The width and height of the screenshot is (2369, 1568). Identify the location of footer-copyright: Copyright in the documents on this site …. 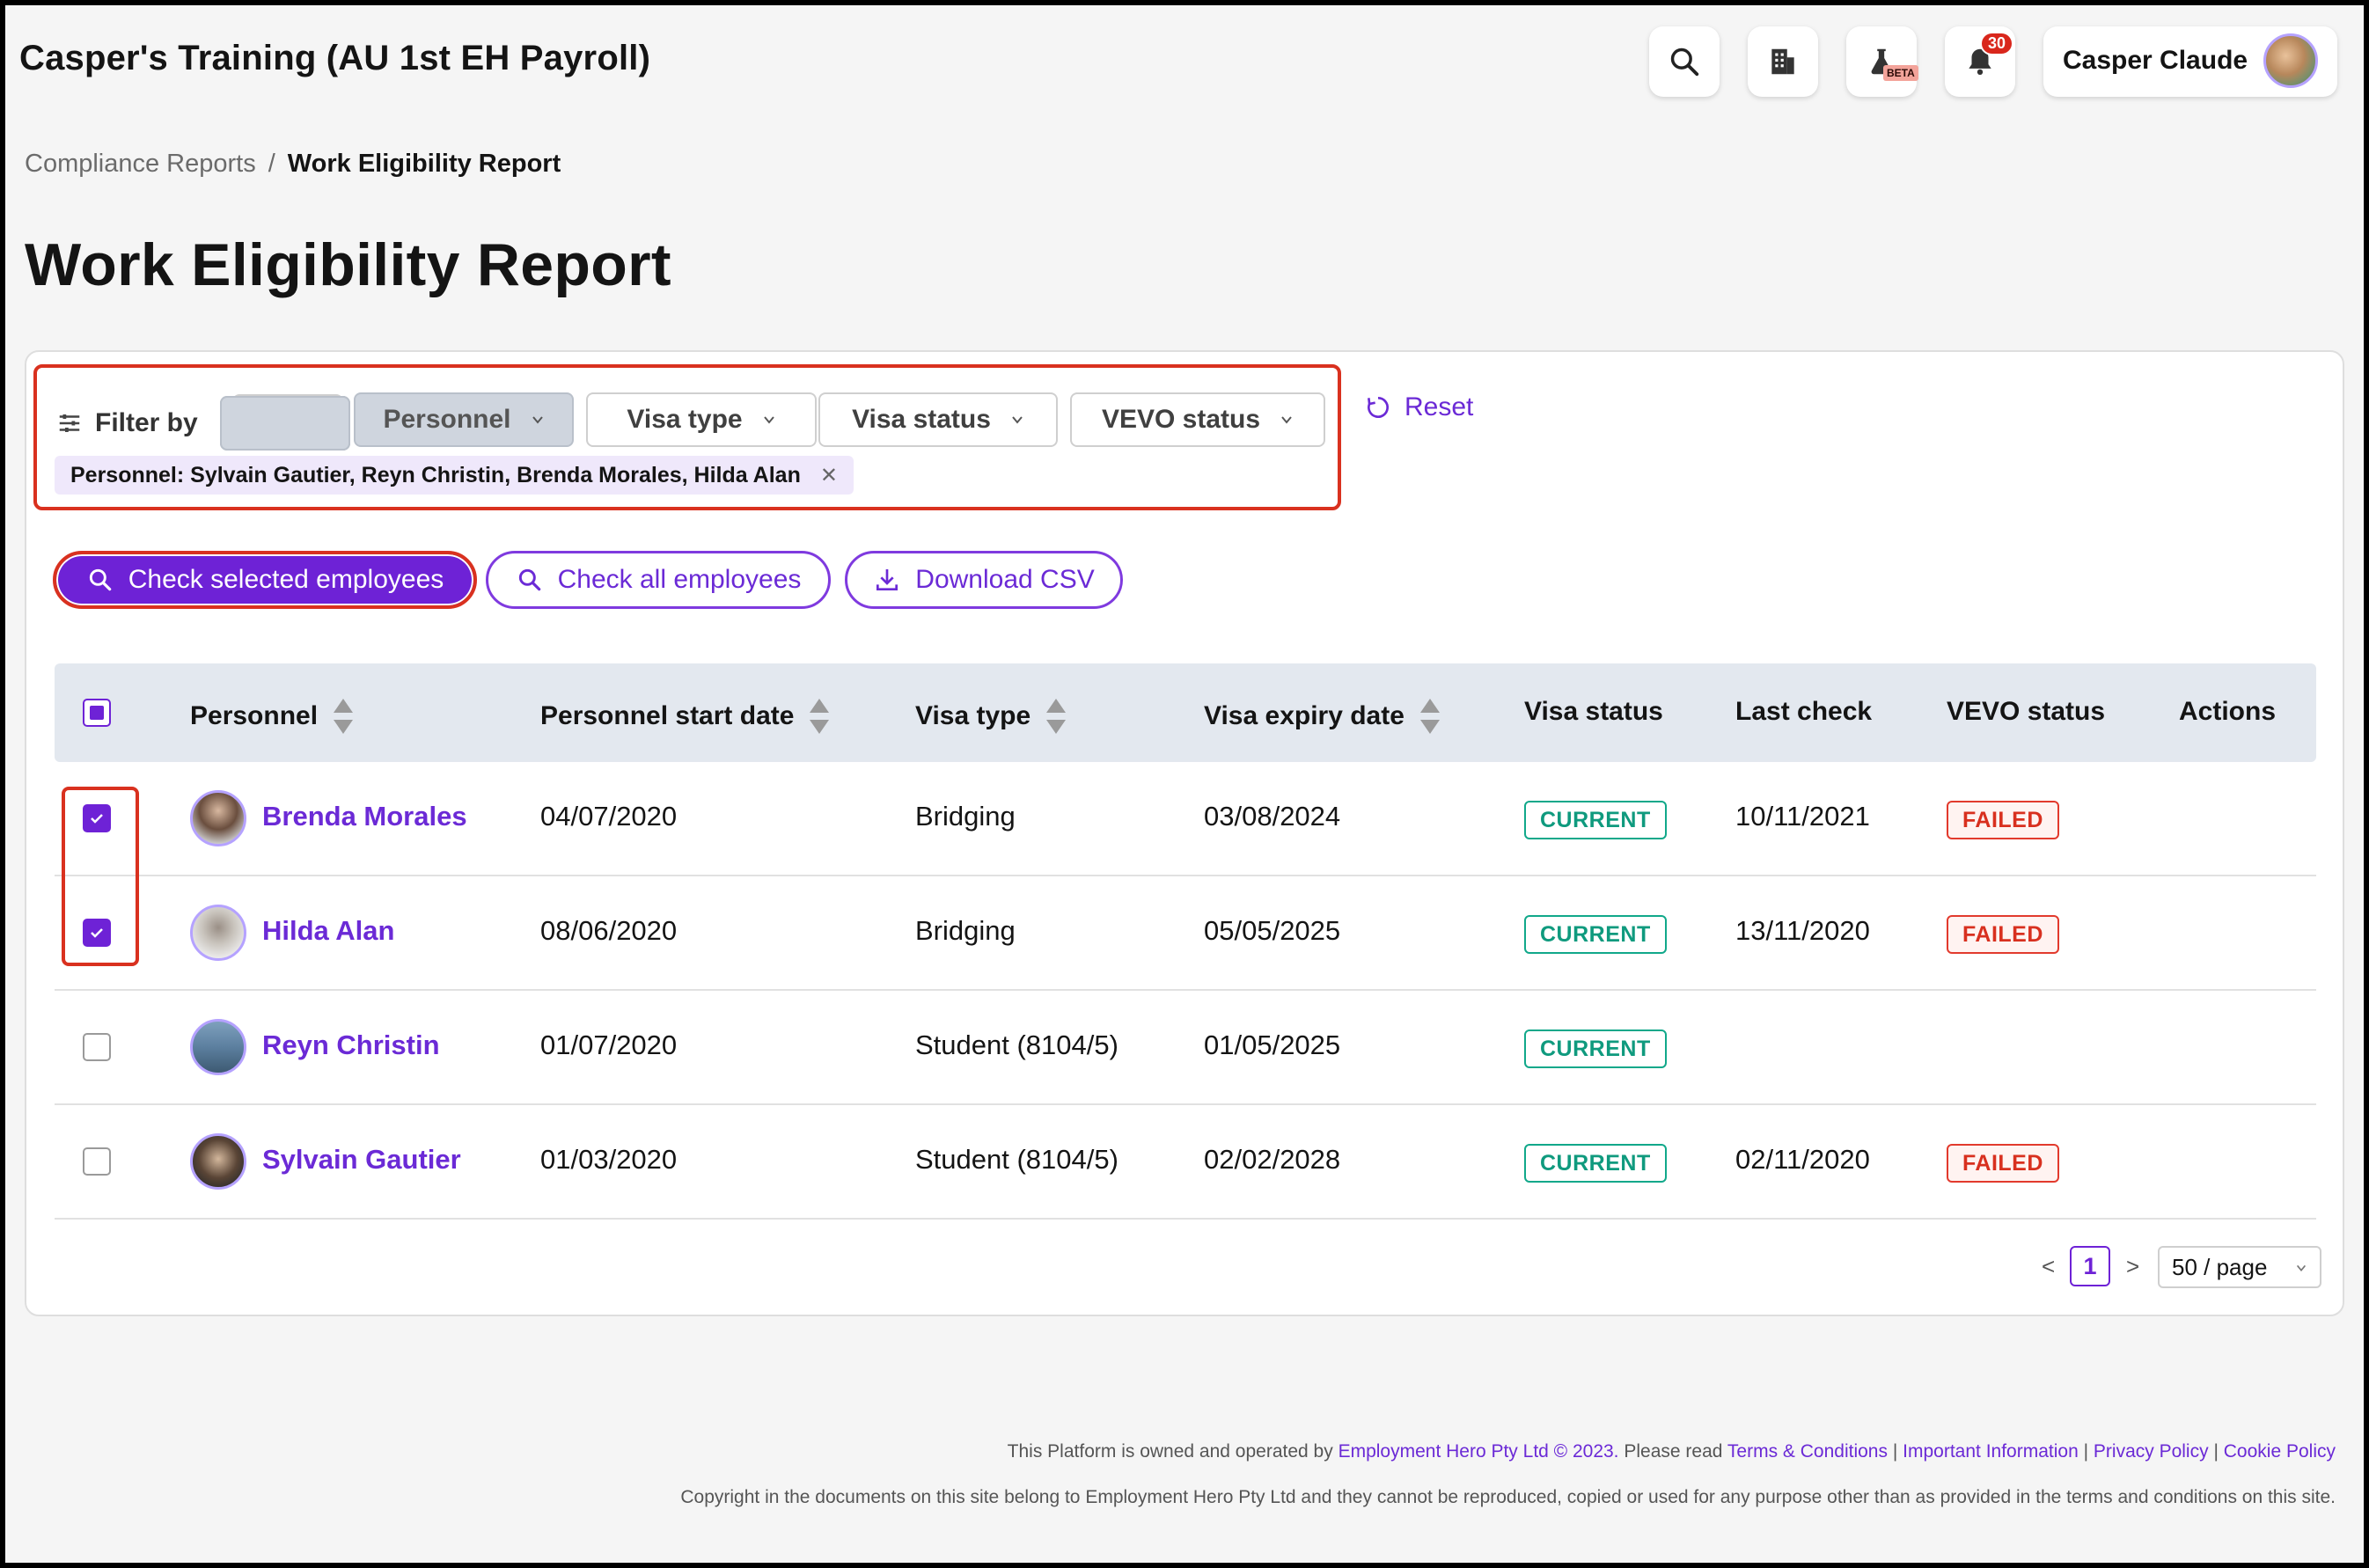
(1508, 1497).